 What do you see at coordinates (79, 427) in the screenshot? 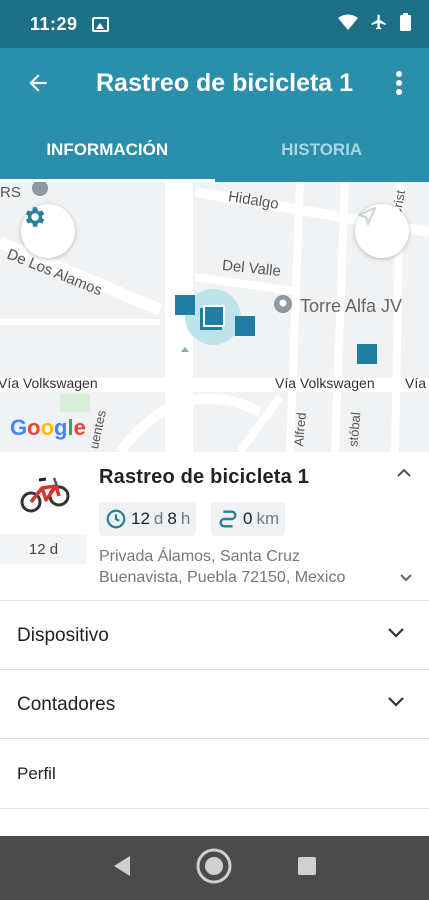
I see `google-logo-letter: e` at bounding box center [79, 427].